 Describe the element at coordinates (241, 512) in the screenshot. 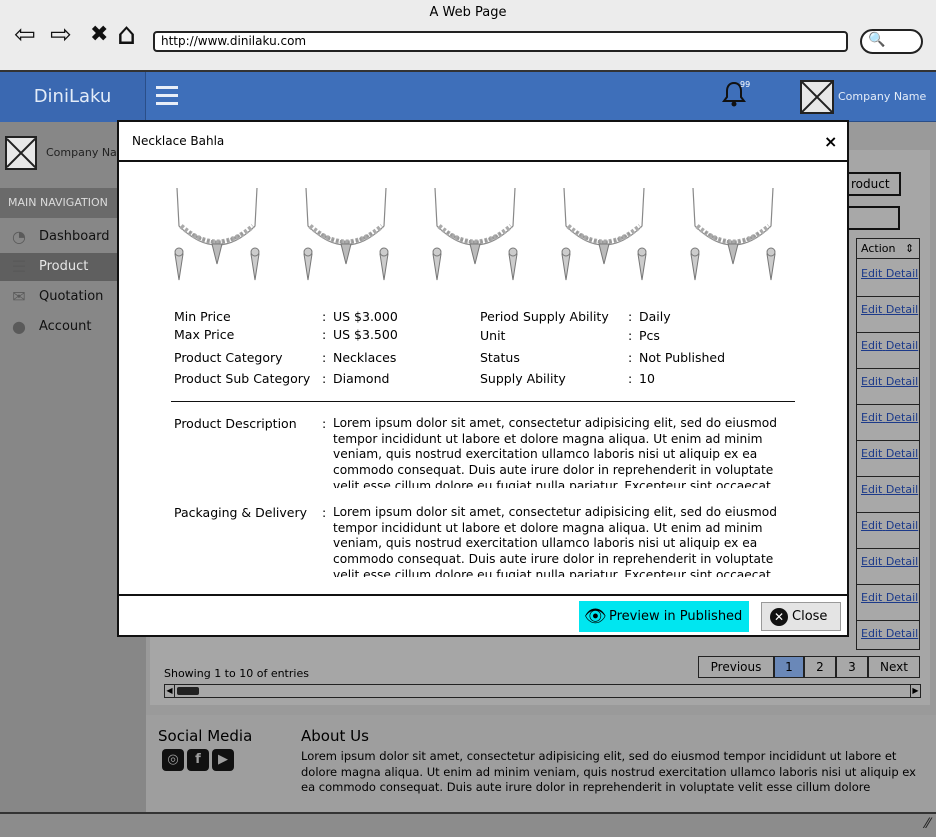

I see `packaging-delivery-label: Packaging & Delivery` at that location.